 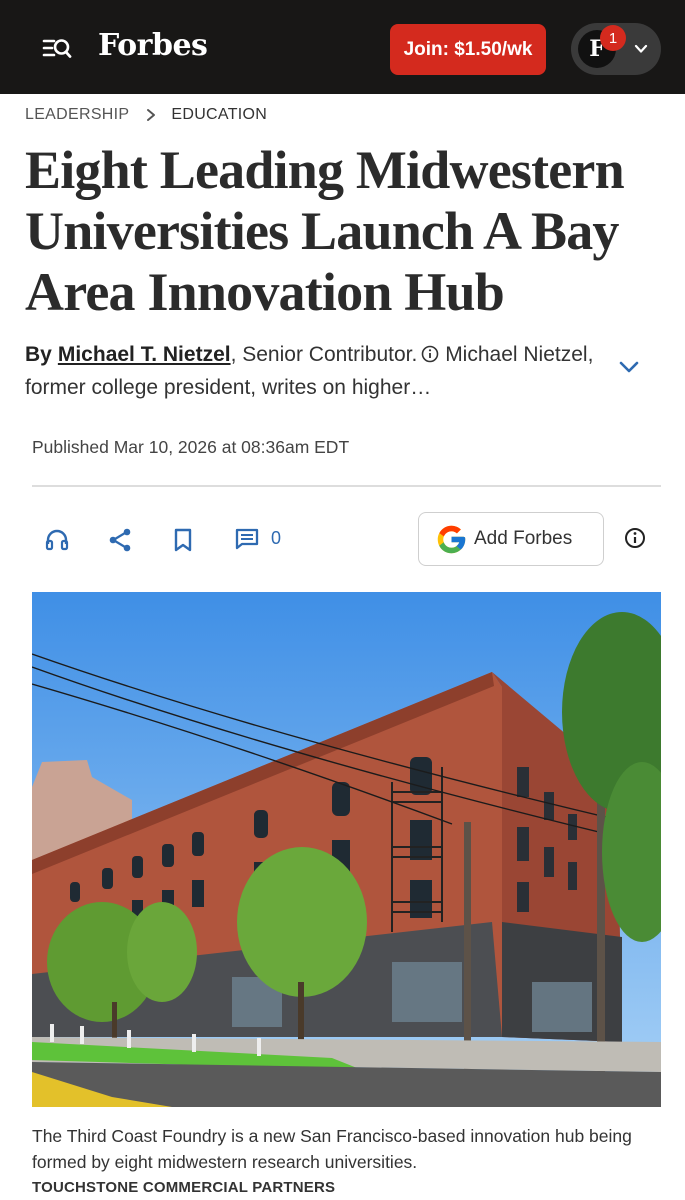 What do you see at coordinates (57, 49) in the screenshot?
I see `menu-search-icon` at bounding box center [57, 49].